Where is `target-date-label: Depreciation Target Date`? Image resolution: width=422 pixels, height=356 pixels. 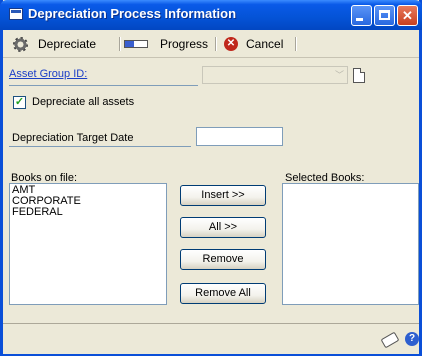
target-date-label: Depreciation Target Date is located at coordinates (73, 138).